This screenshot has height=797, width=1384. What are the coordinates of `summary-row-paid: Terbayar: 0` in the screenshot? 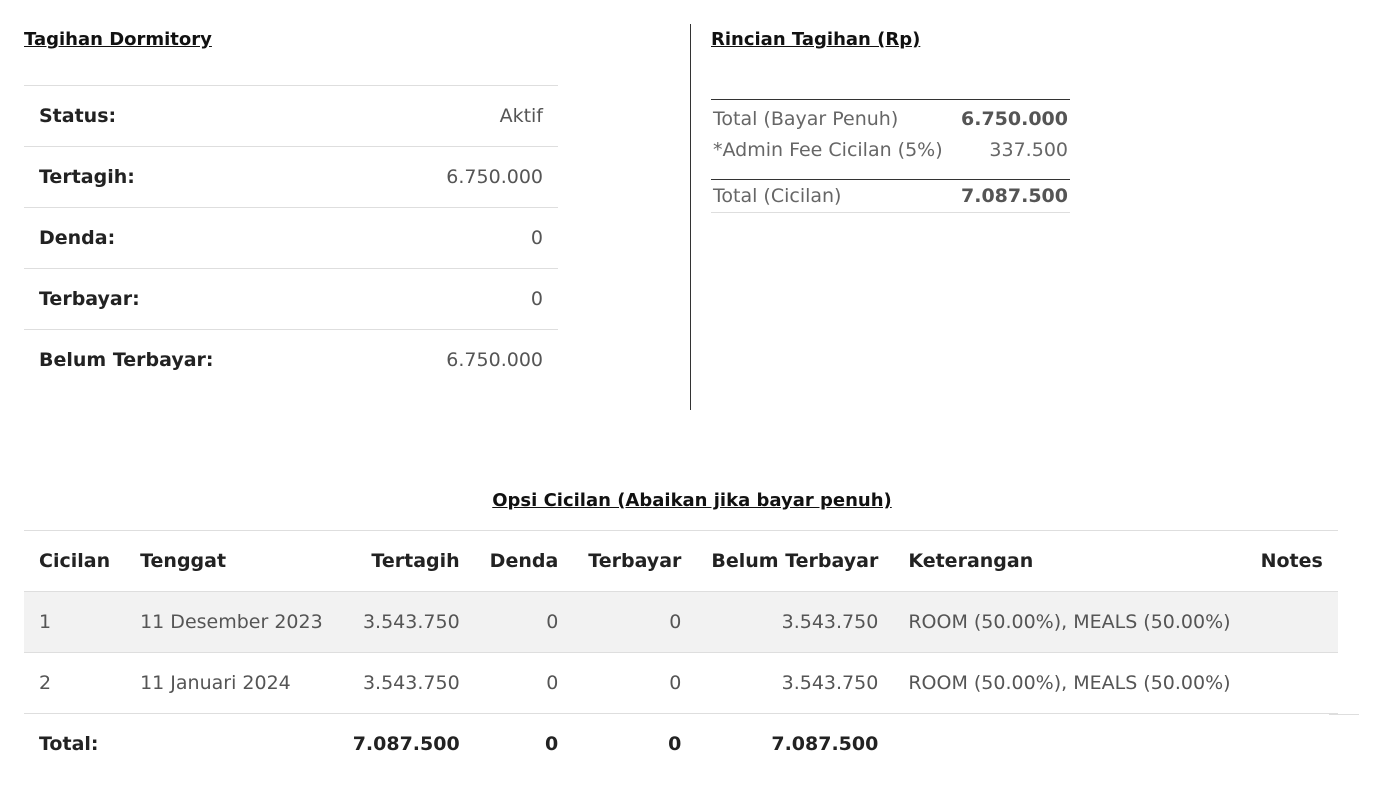 It's located at (291, 299).